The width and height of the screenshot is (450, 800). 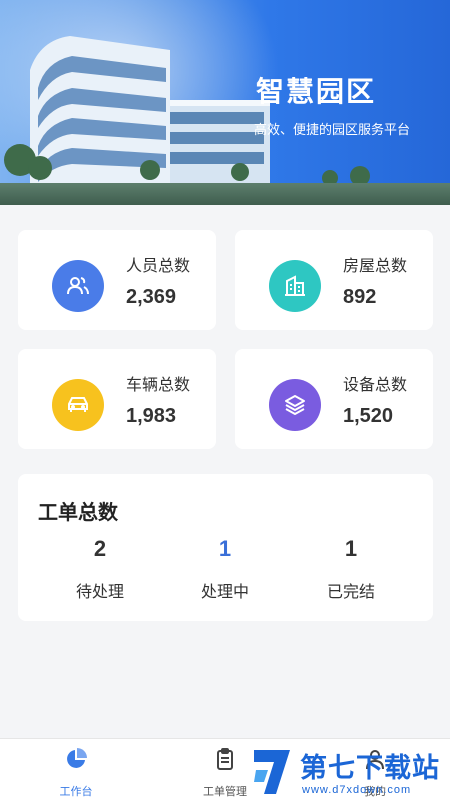 What do you see at coordinates (78, 405) in the screenshot?
I see `car-icon` at bounding box center [78, 405].